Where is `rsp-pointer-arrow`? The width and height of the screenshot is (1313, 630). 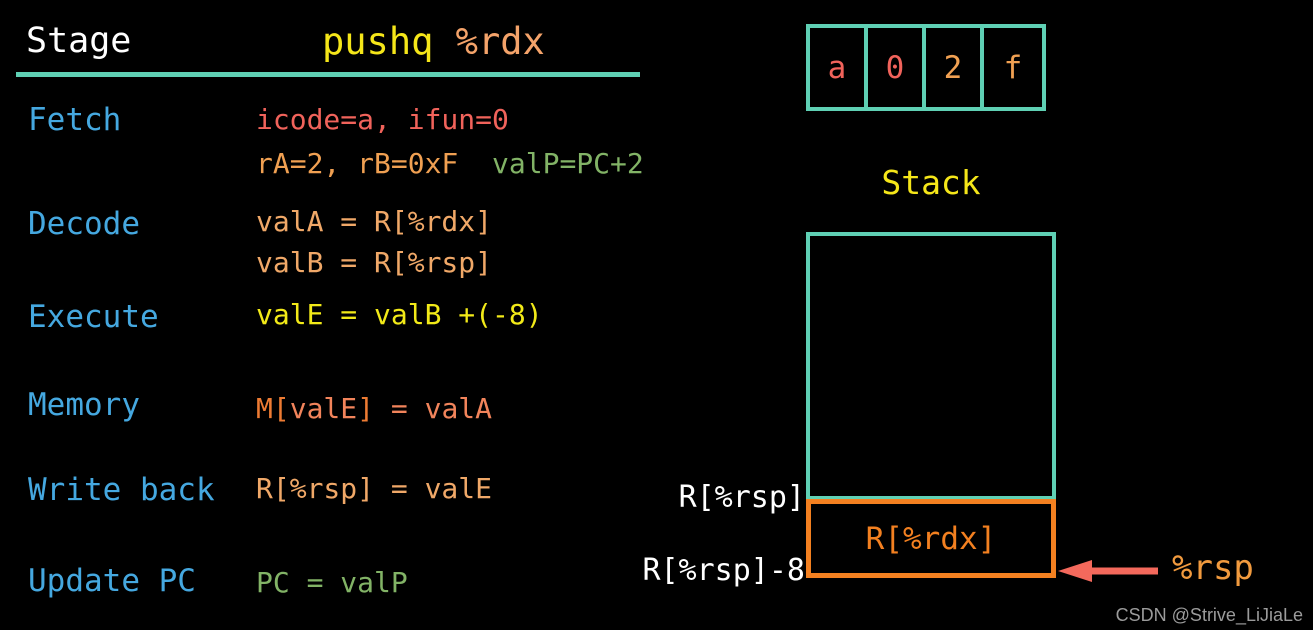 rsp-pointer-arrow is located at coordinates (1108, 571).